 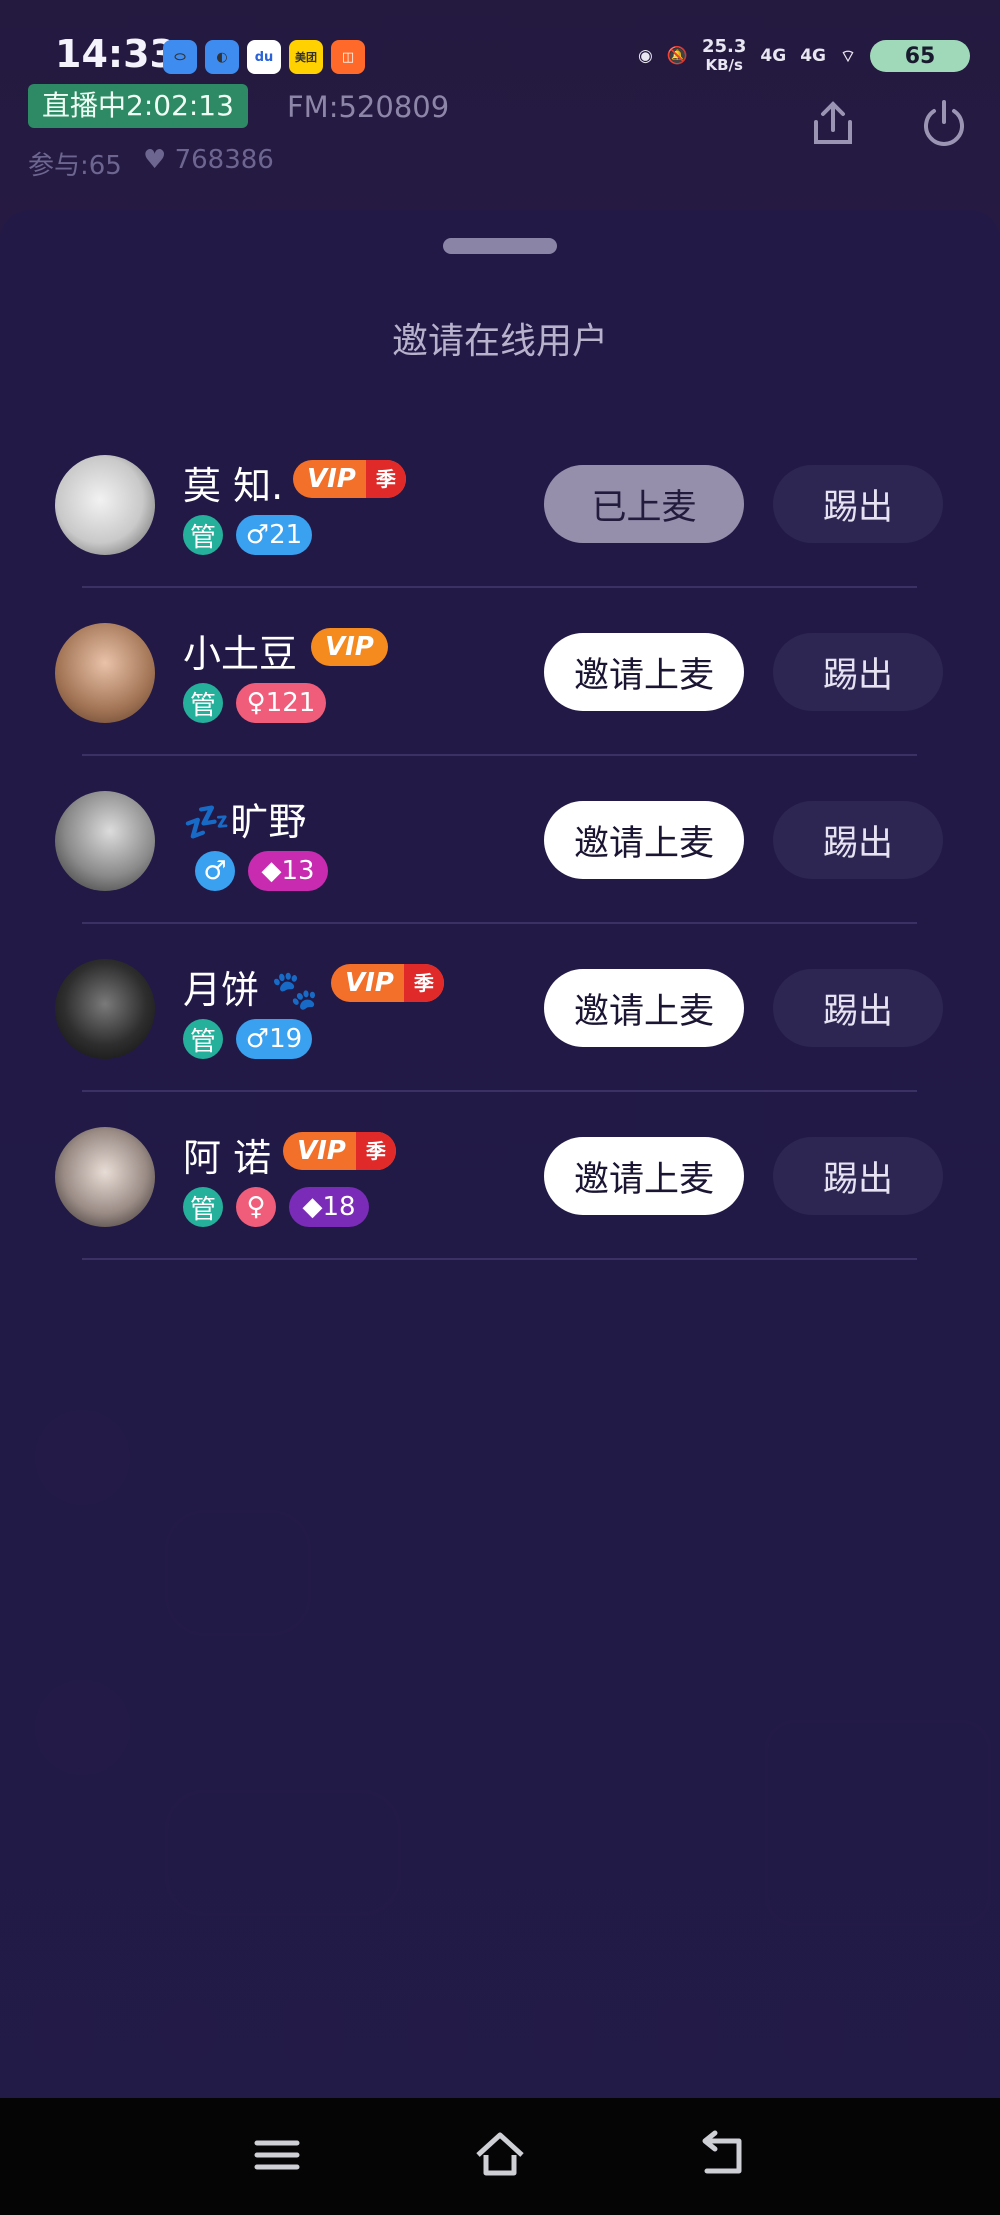 What do you see at coordinates (288, 871) in the screenshot?
I see `level-badge: ◆ 13` at bounding box center [288, 871].